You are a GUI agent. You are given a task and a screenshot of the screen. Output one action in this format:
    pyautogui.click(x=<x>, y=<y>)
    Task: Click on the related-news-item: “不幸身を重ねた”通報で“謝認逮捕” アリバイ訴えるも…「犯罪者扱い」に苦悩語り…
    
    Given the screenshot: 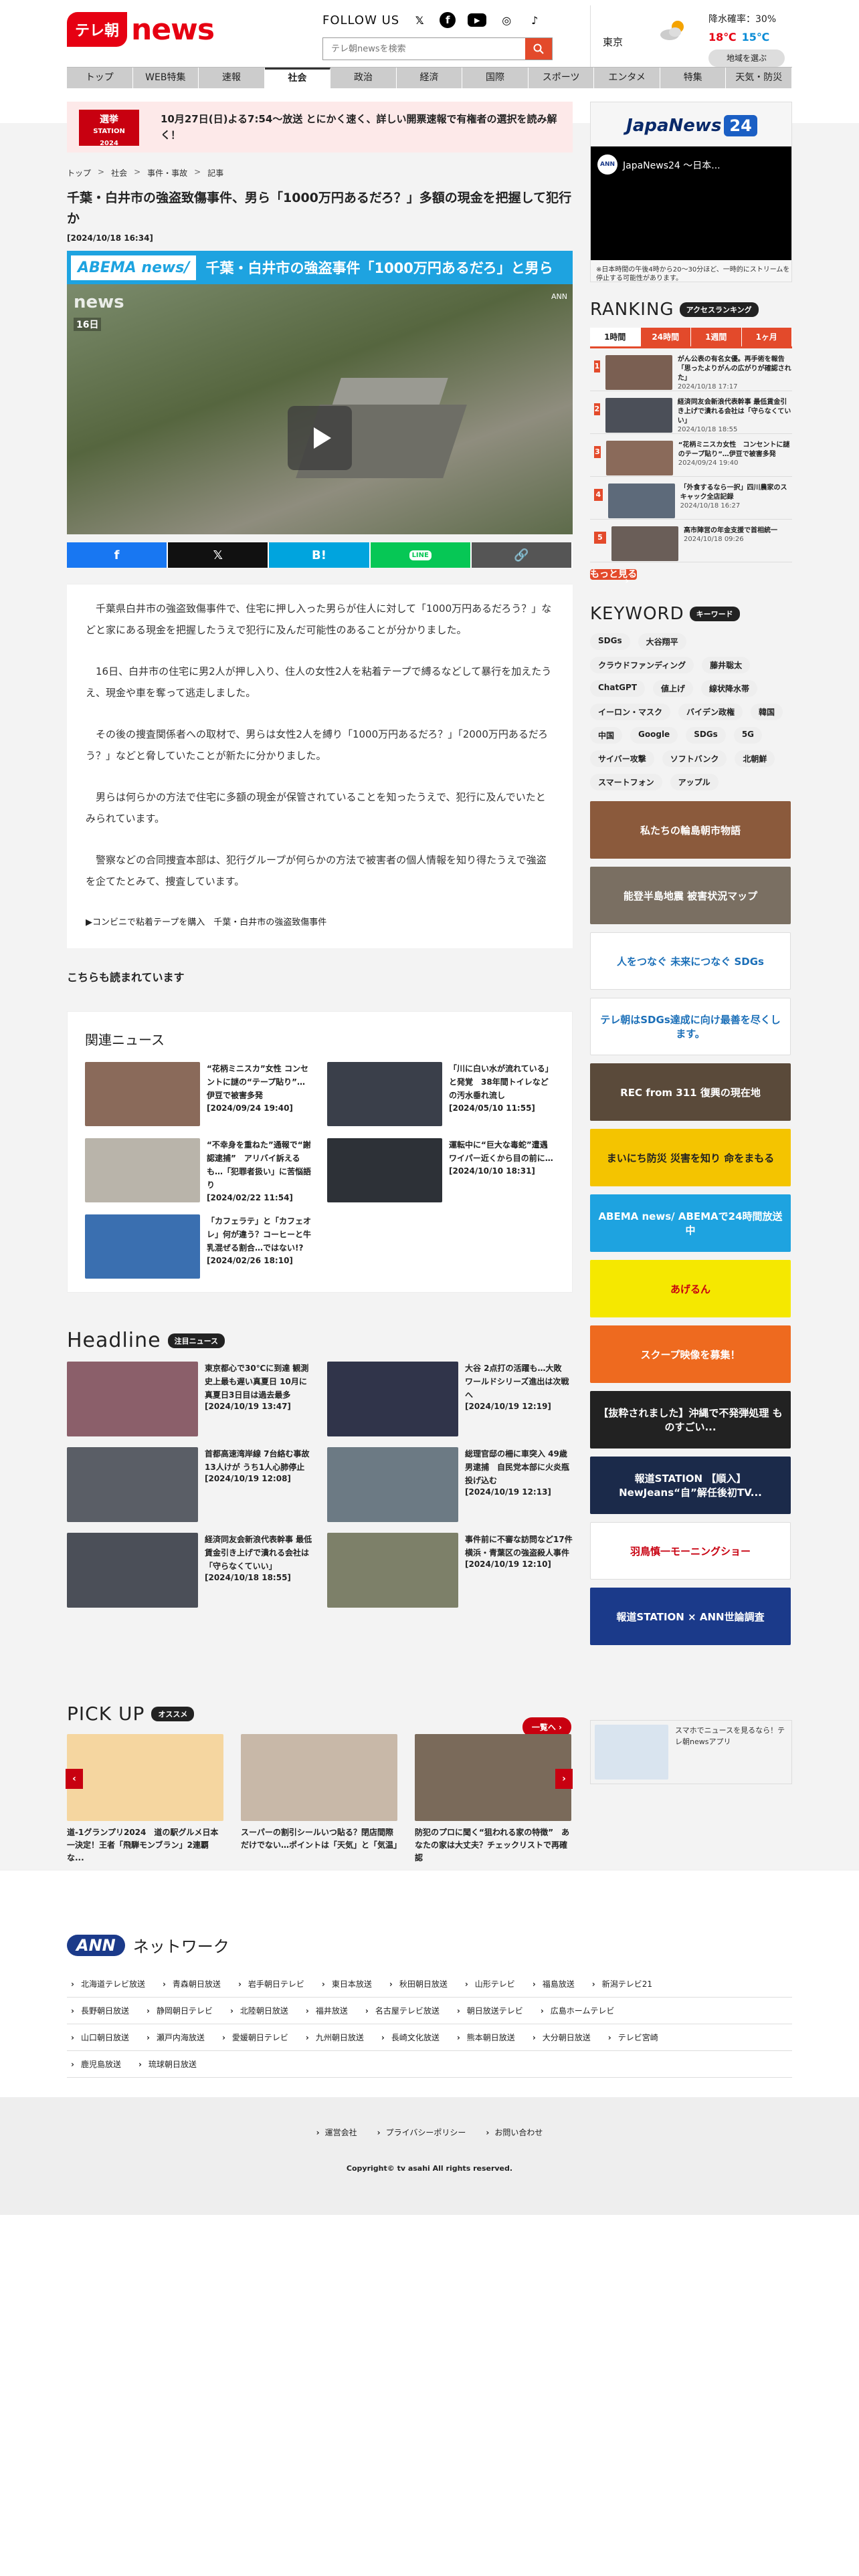 What is the action you would take?
    pyautogui.click(x=198, y=1170)
    